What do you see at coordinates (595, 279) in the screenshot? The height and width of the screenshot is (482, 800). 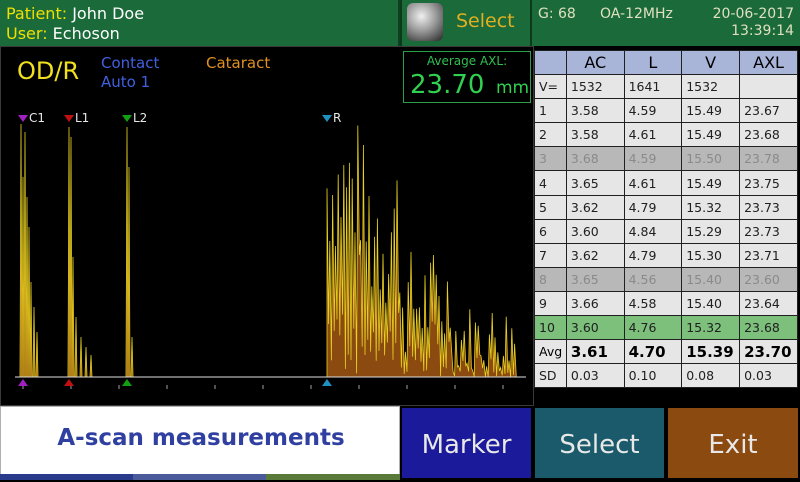 I see `cell-ac: 3.65` at bounding box center [595, 279].